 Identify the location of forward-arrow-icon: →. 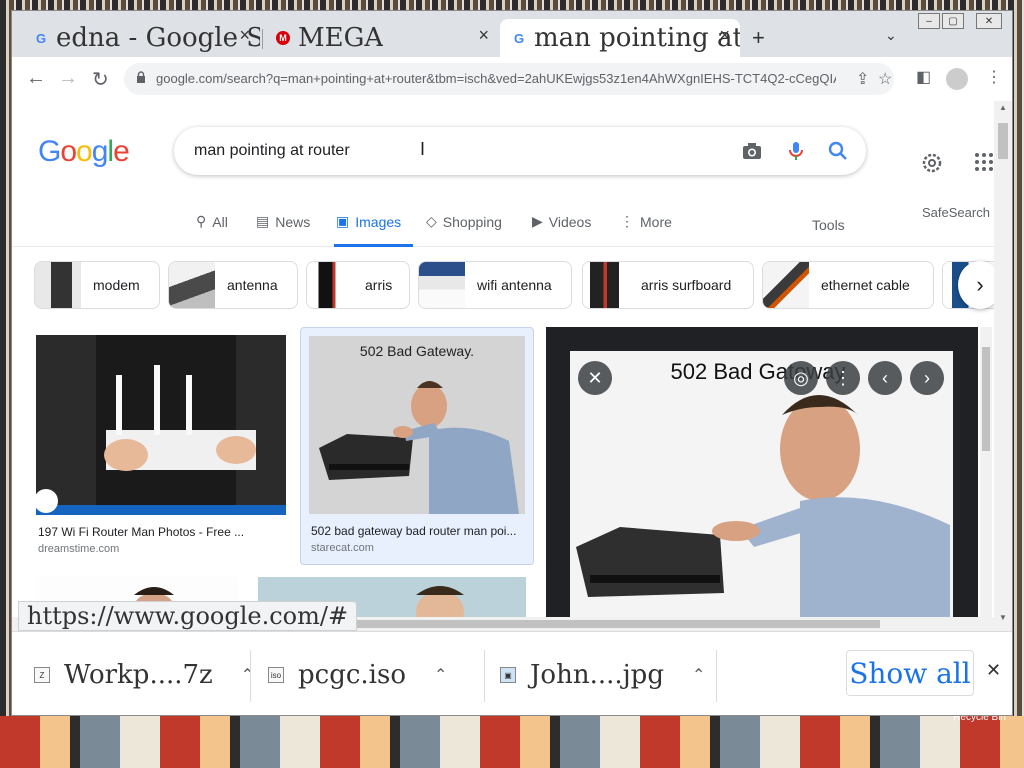
(68, 78).